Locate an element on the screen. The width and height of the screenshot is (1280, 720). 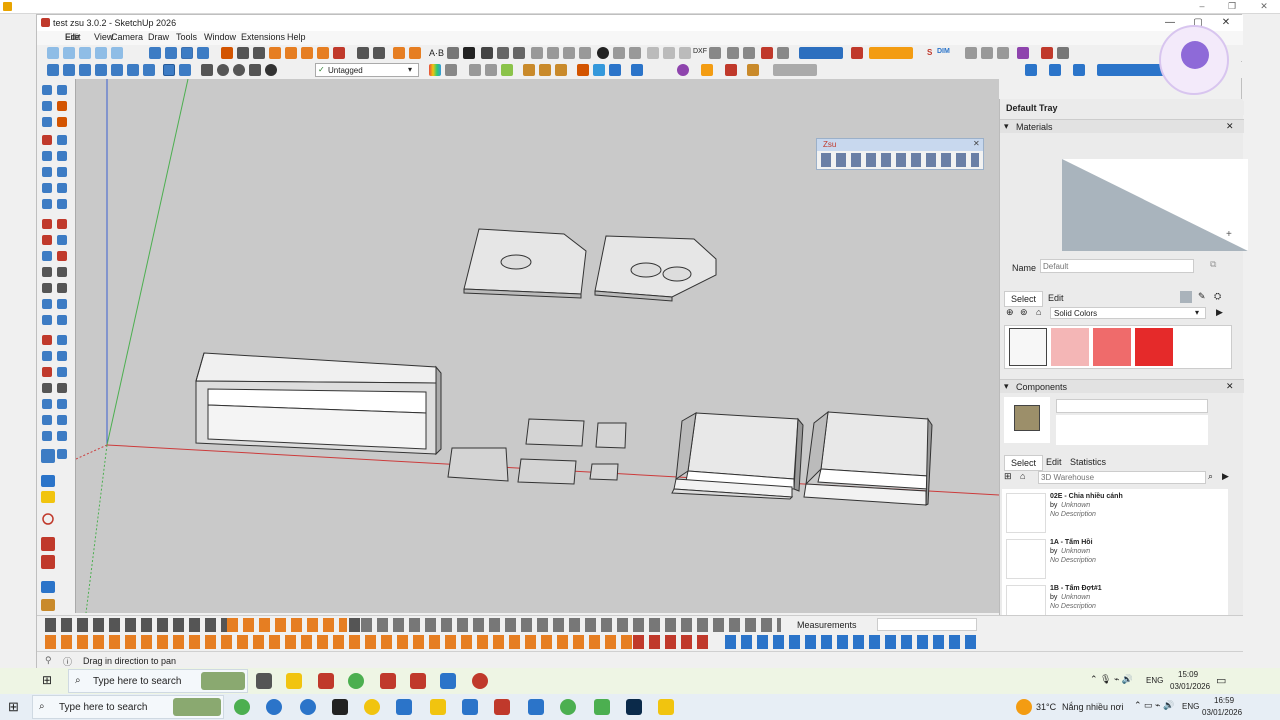
tab-select-components: Select is located at coordinates (1024, 463).